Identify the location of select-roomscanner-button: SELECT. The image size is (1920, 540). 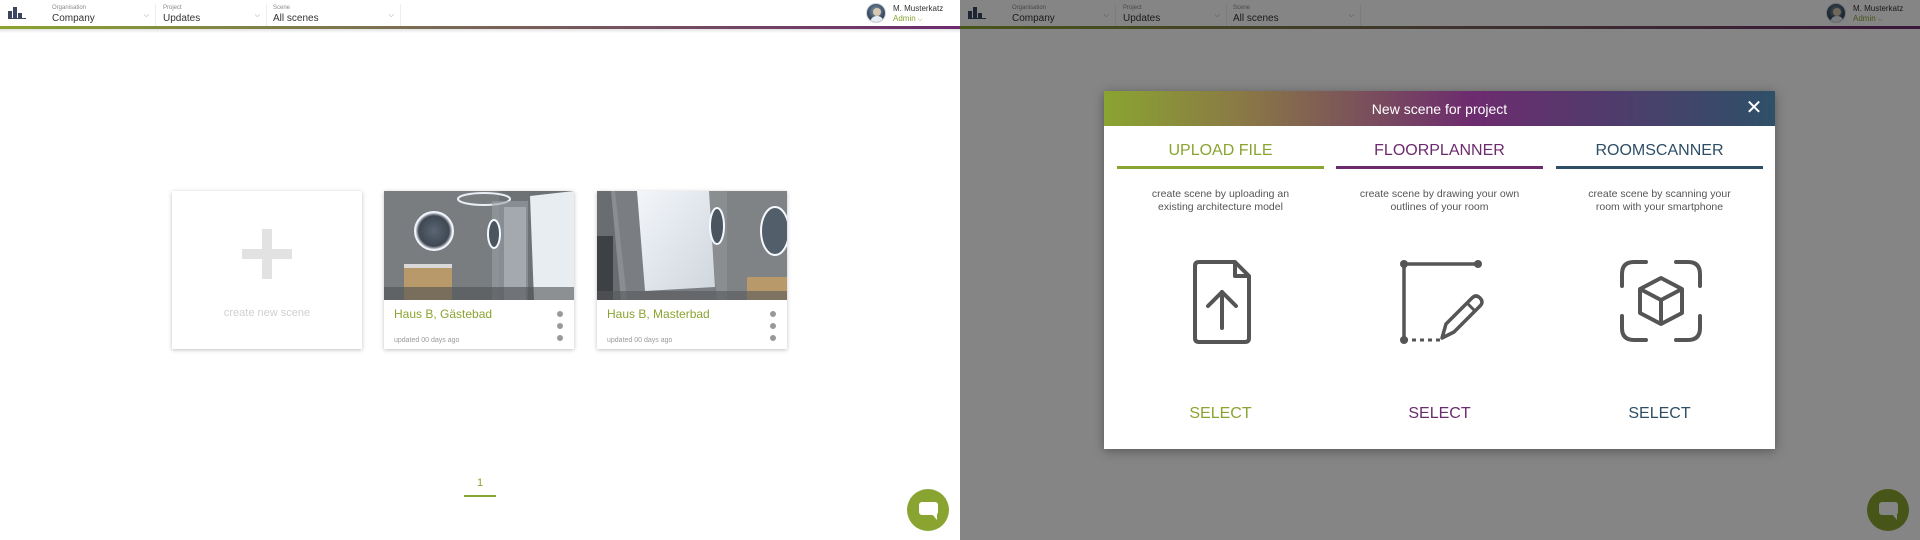
(1659, 414).